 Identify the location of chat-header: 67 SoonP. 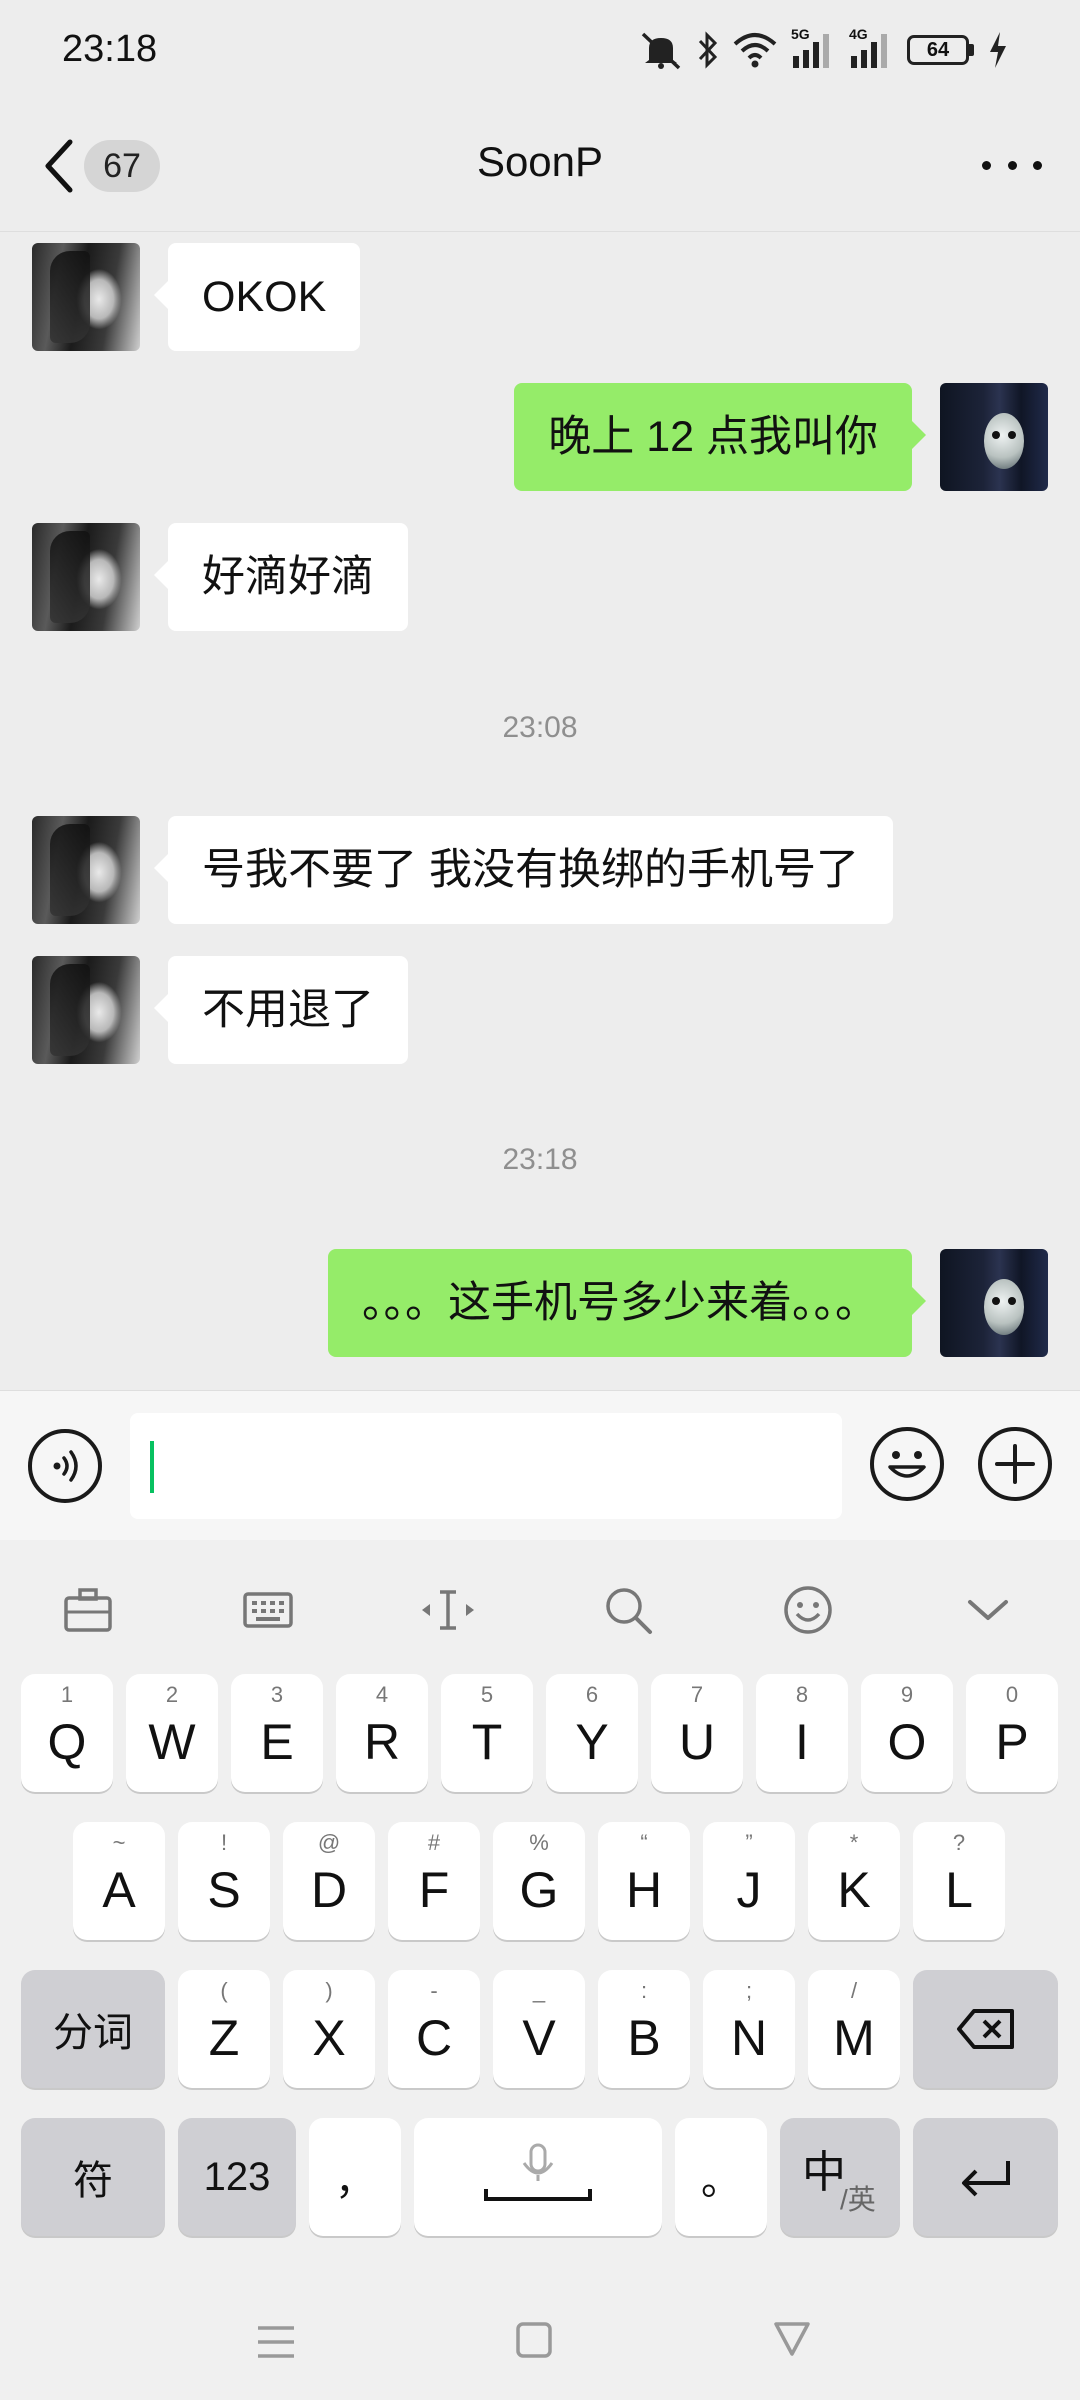
(540, 166).